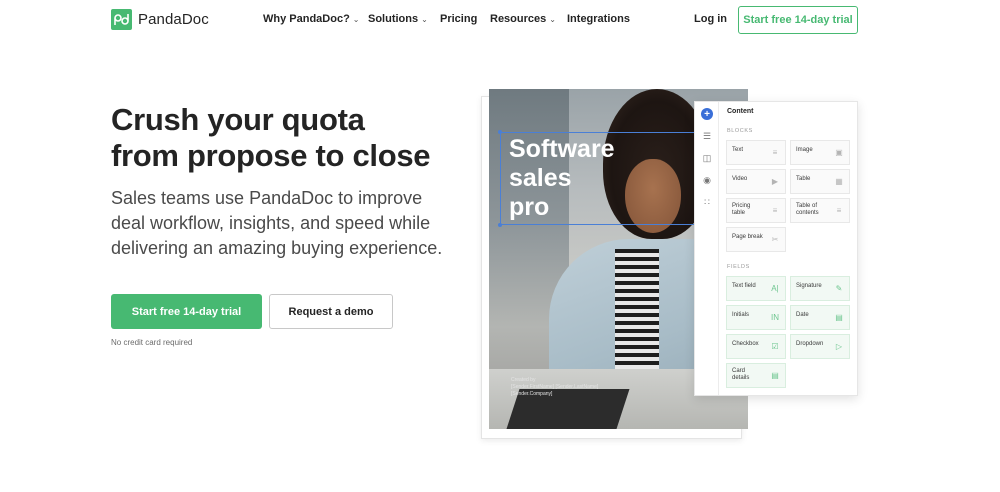 This screenshot has width=1000, height=492. Describe the element at coordinates (798, 20) in the screenshot. I see `nav-start-trial-button: Start free 14-day trial` at that location.